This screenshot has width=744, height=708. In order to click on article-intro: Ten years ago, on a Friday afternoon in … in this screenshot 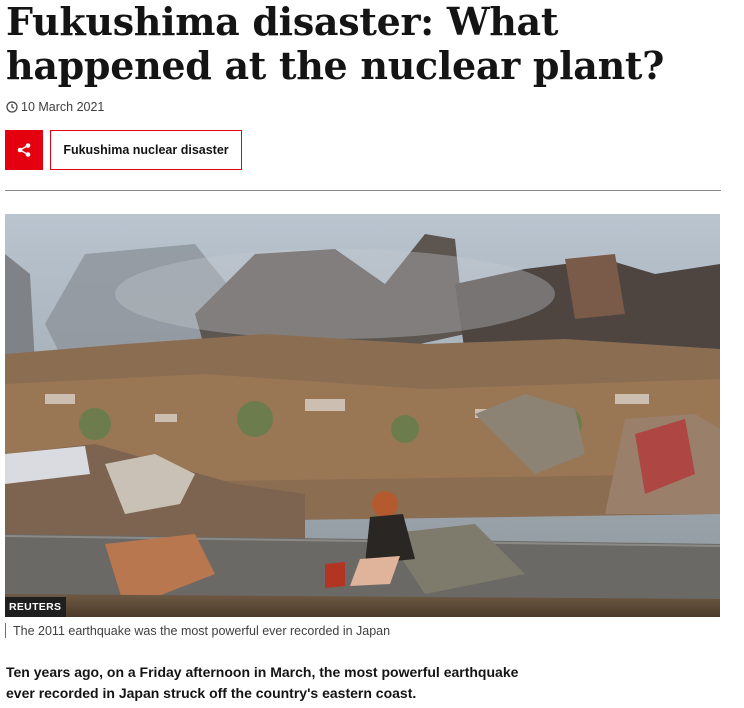, I will do `click(262, 682)`.